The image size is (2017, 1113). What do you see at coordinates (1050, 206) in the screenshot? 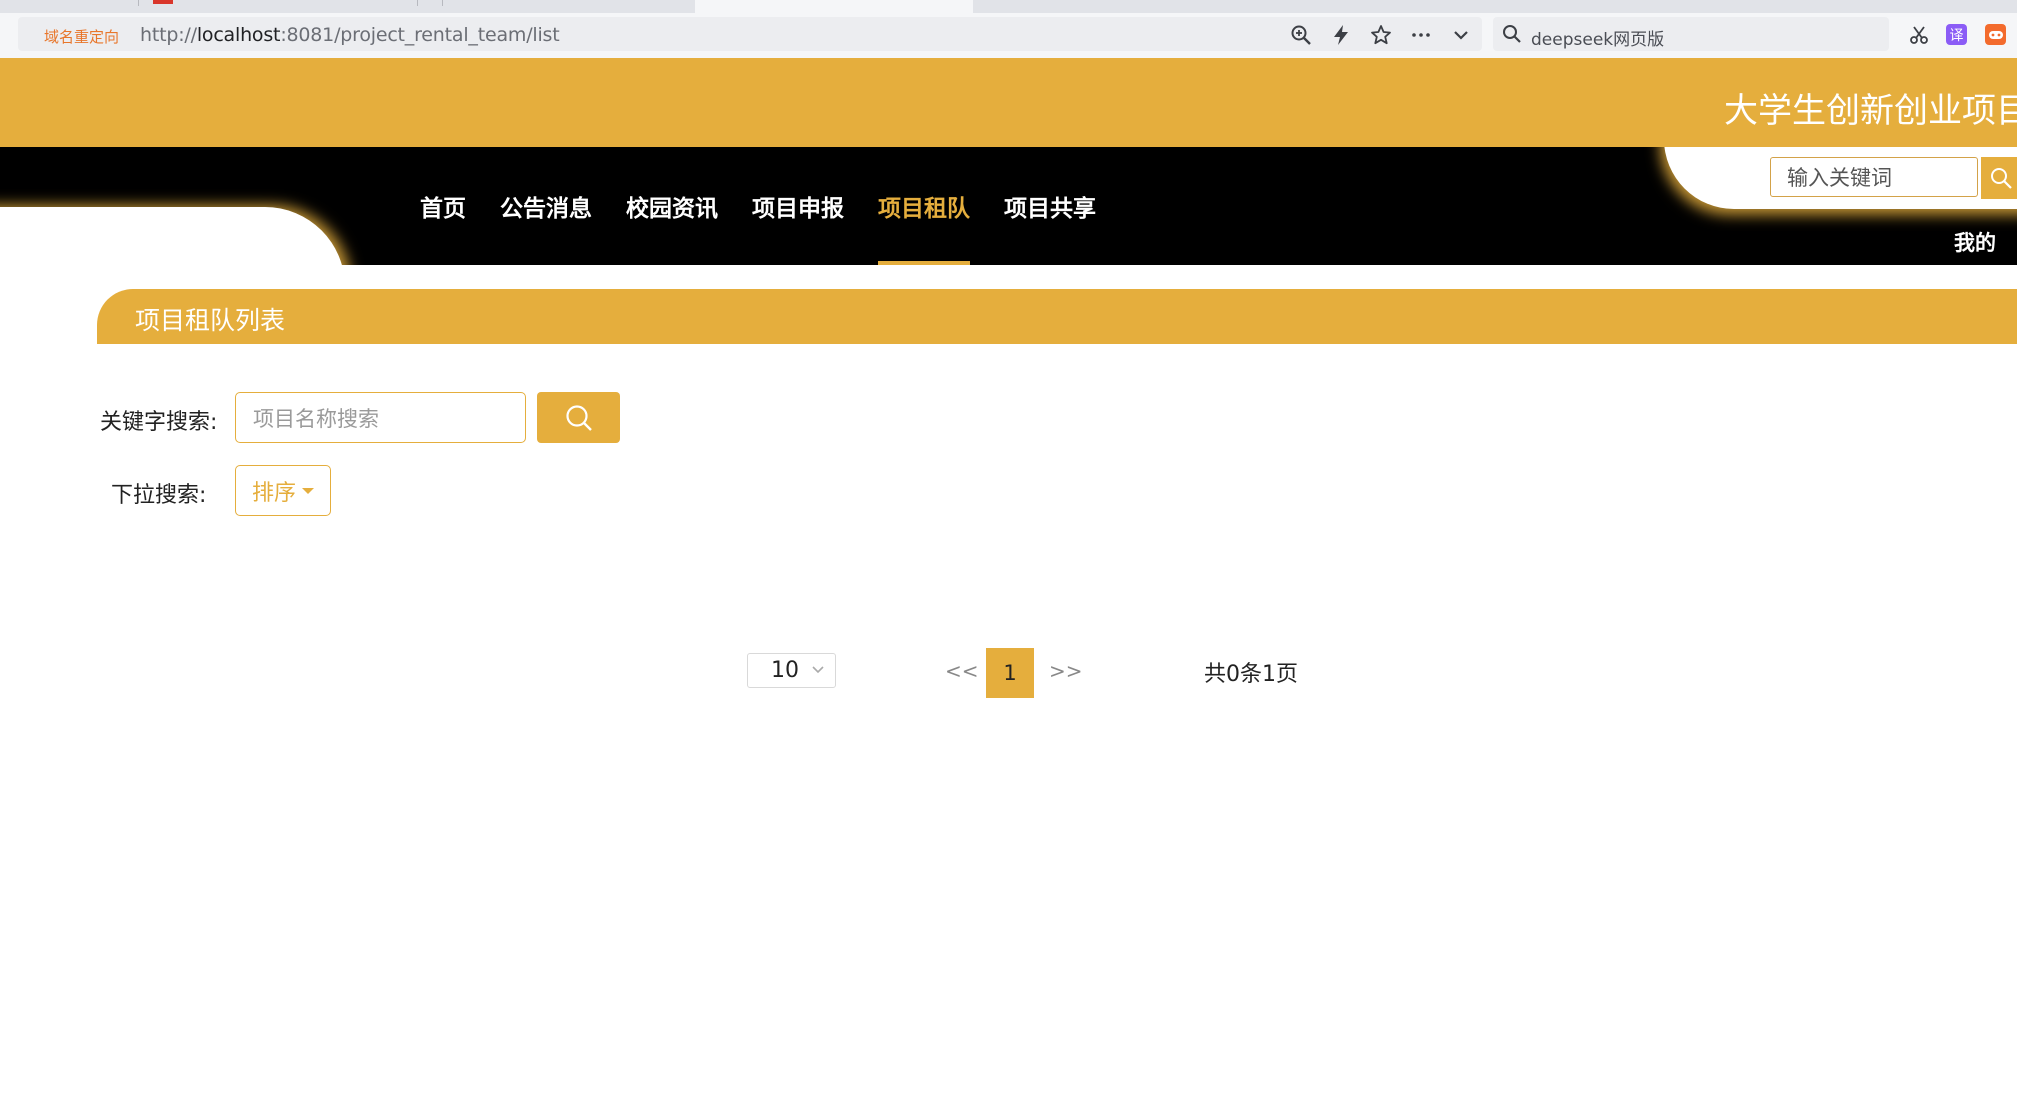
I see `nav-item-project-sharing: 项目共享` at bounding box center [1050, 206].